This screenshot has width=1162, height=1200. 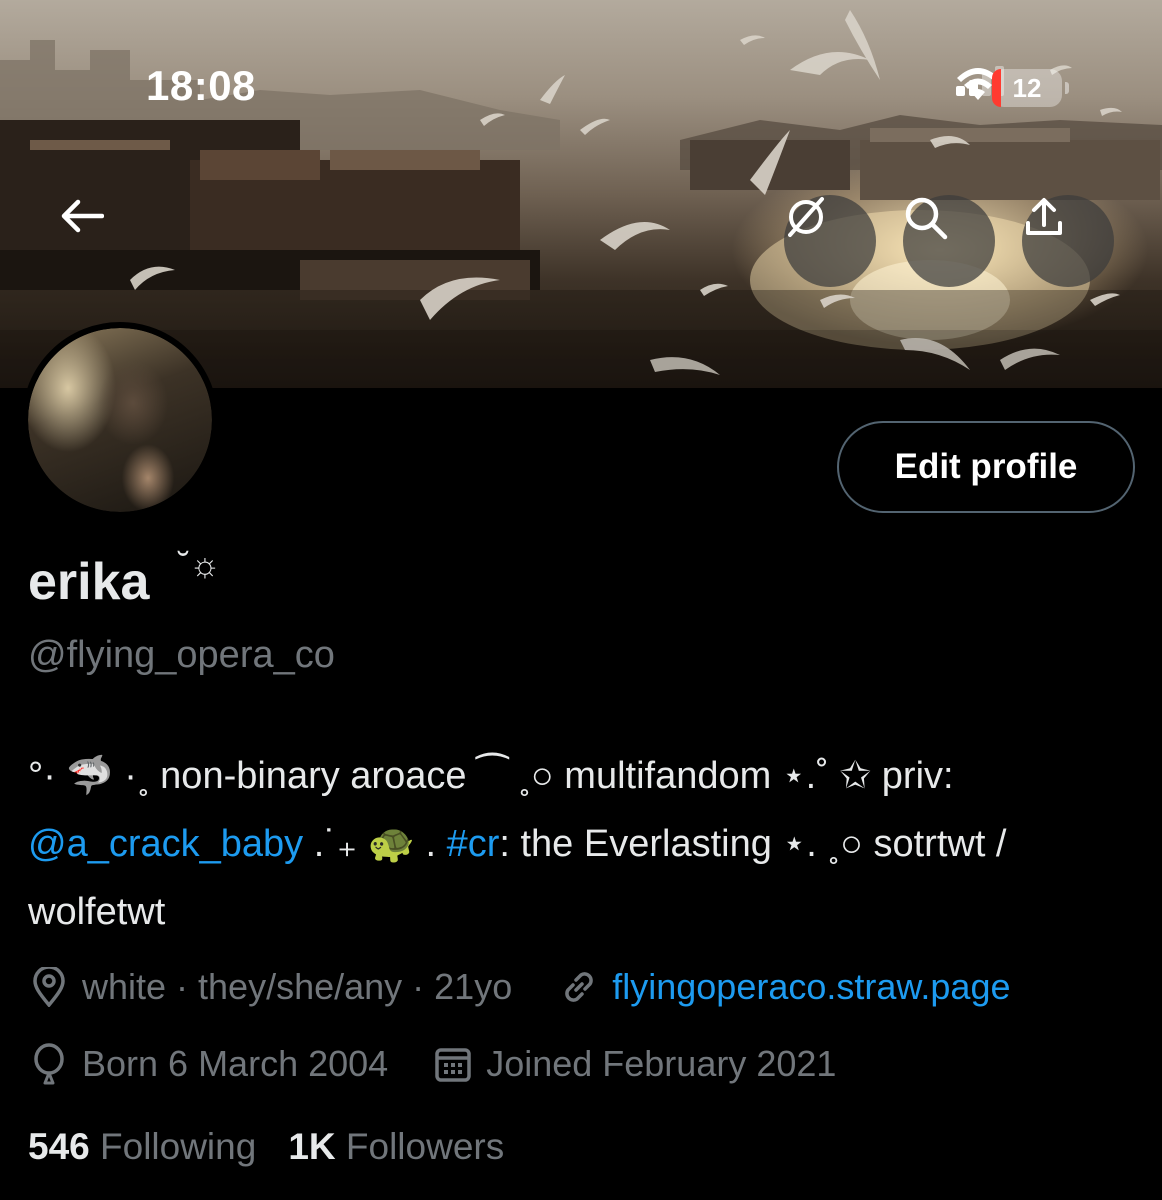 I want to click on avatar-image, so click(x=120, y=420).